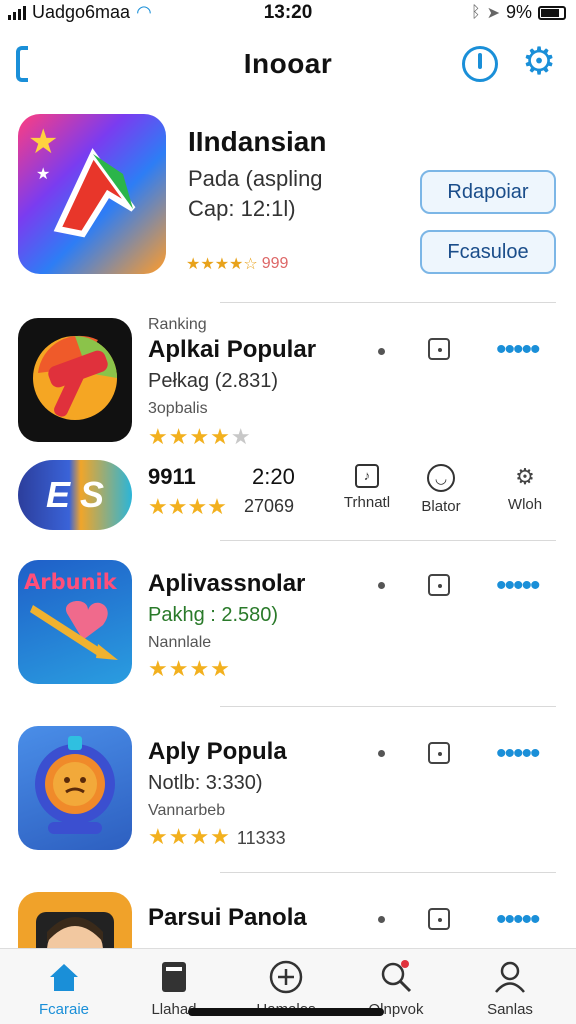 This screenshot has height=1024, width=576. What do you see at coordinates (552, 12) in the screenshot?
I see `battery-icon` at bounding box center [552, 12].